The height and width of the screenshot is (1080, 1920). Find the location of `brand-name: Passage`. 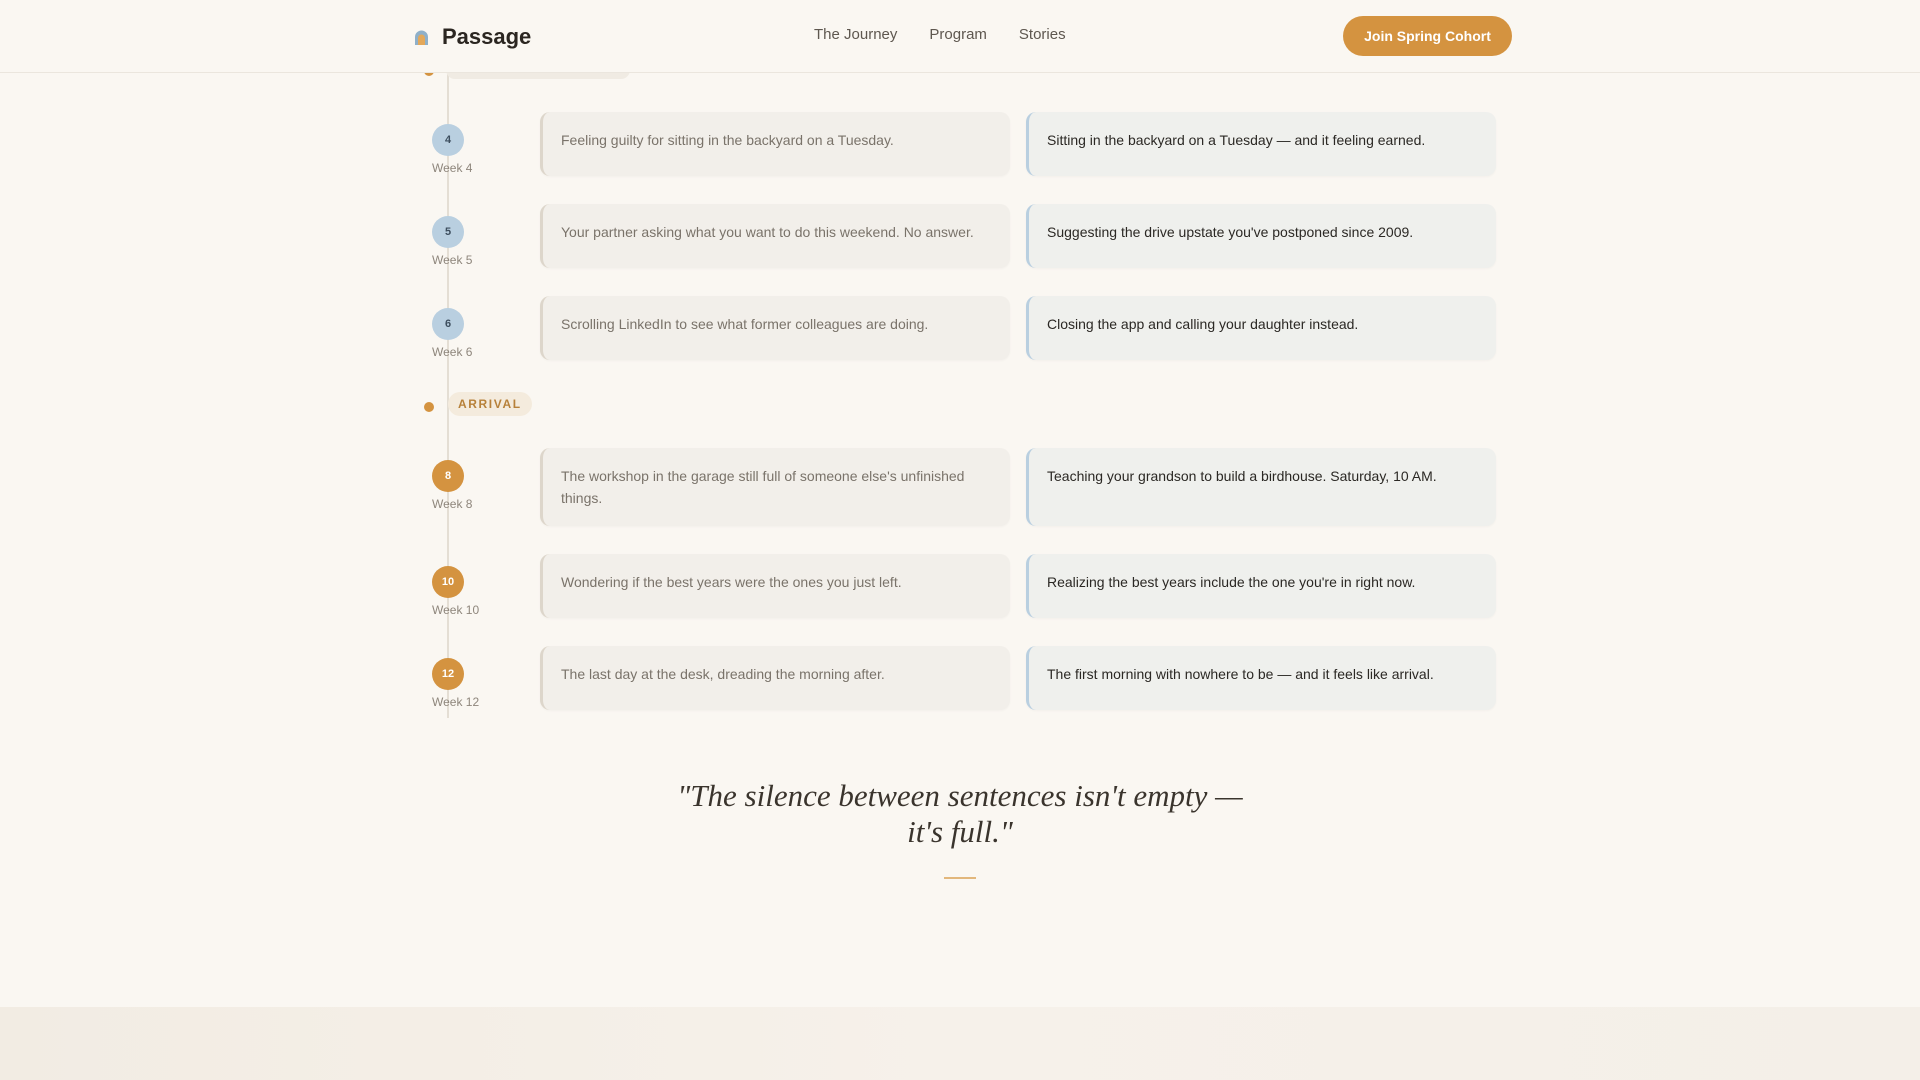

brand-name: Passage is located at coordinates (487, 36).